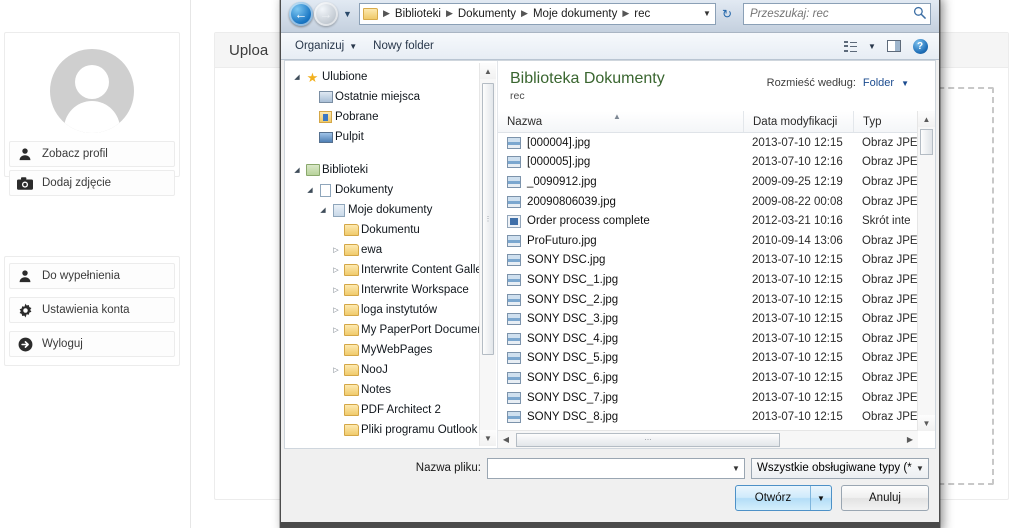 This screenshot has width=1023, height=528. Describe the element at coordinates (382, 210) in the screenshot. I see `tree-item-moje-dokumenty: ◢ Moje dokumenty` at that location.